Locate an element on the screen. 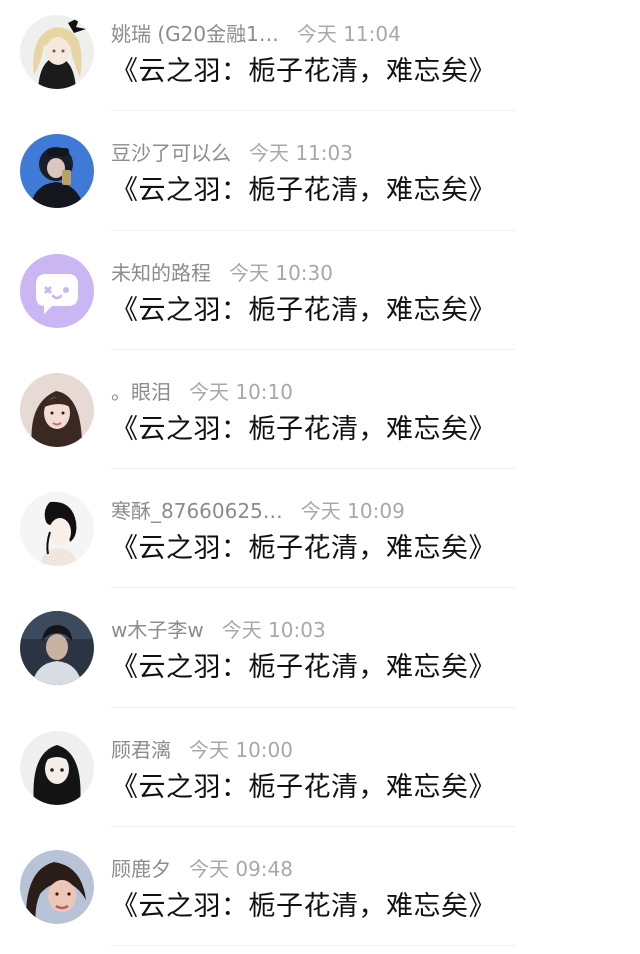  timestamp: 今天 10:09 is located at coordinates (352, 511).